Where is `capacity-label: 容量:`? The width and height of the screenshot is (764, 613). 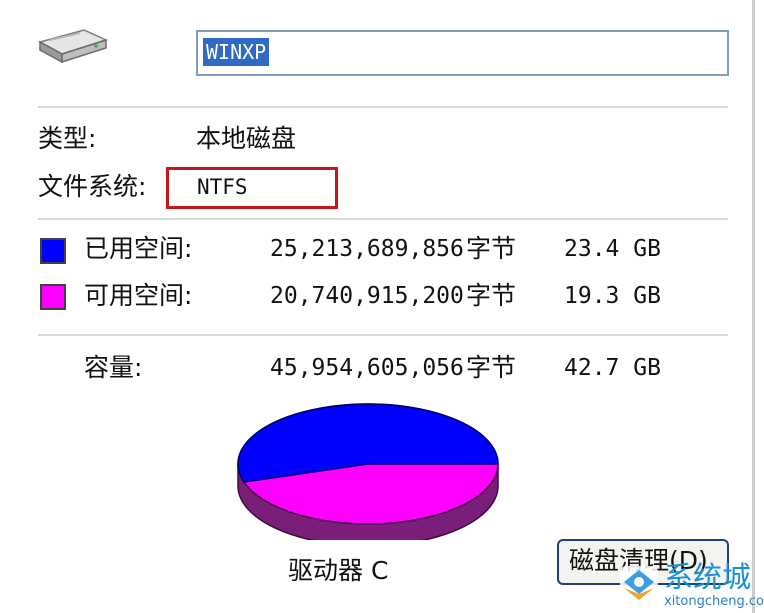 capacity-label: 容量: is located at coordinates (113, 367).